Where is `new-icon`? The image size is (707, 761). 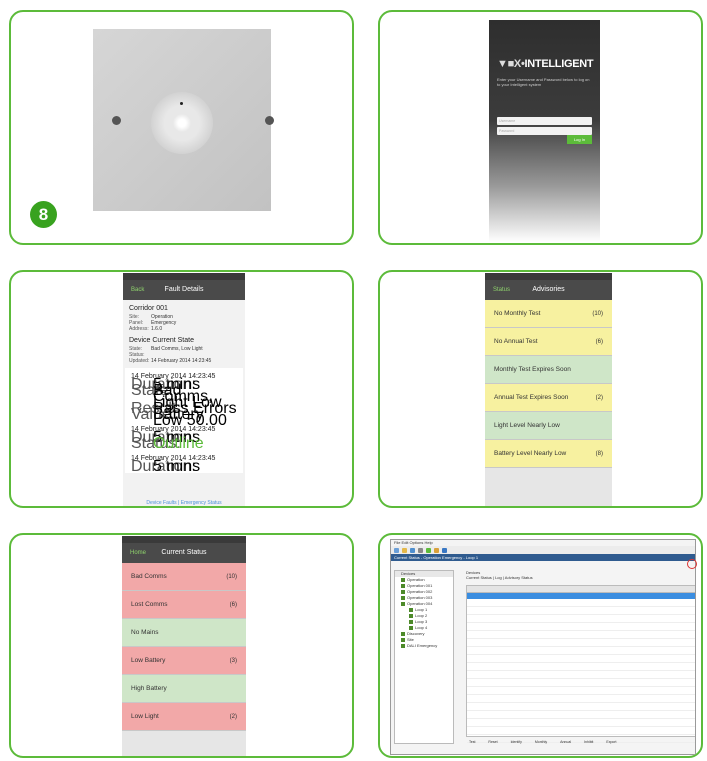 new-icon is located at coordinates (396, 550).